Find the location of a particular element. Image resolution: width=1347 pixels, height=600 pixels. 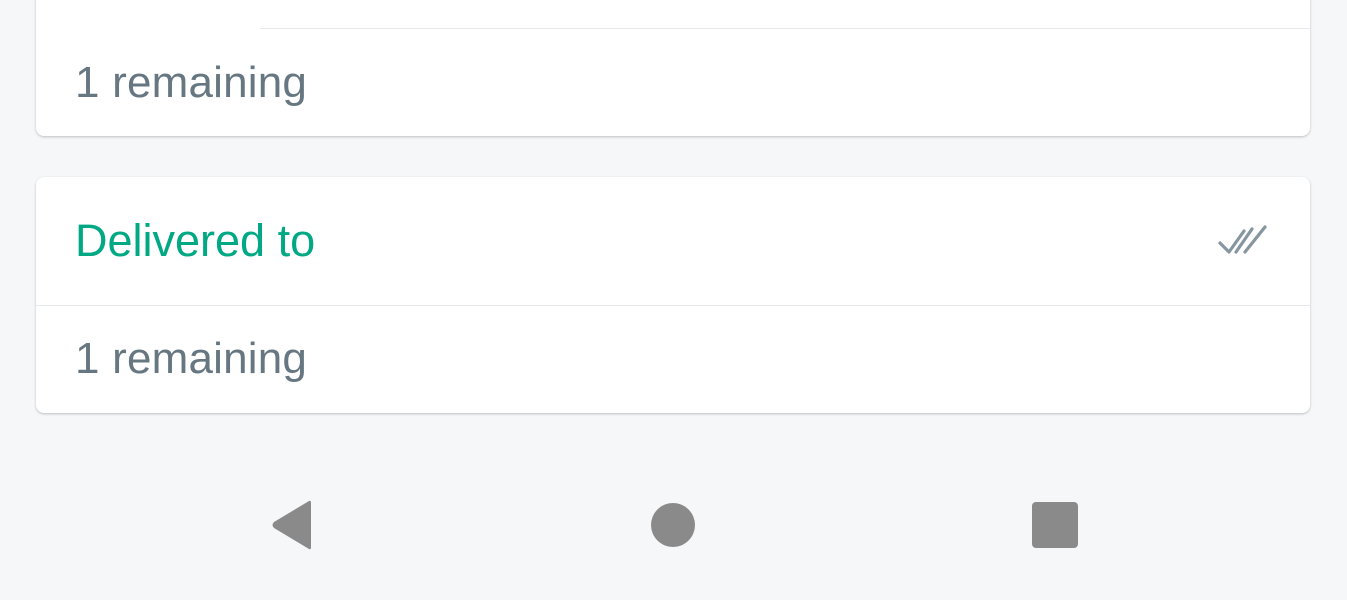

recents-button is located at coordinates (1055, 525).